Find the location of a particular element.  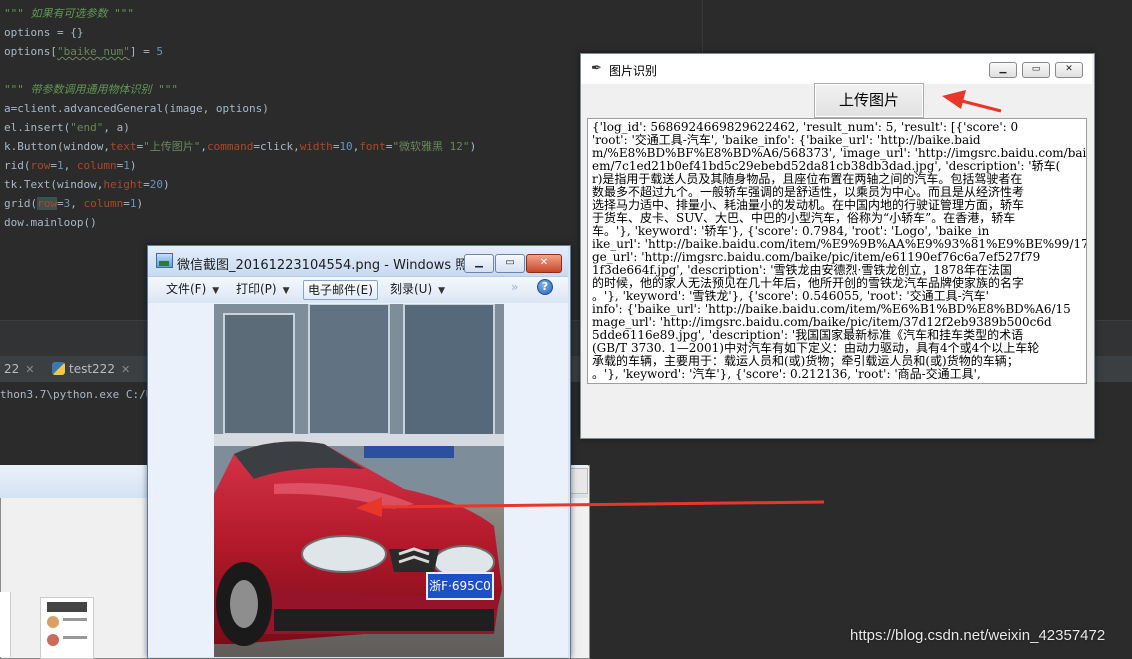

arrow-to-upload-button is located at coordinates (972, 101).